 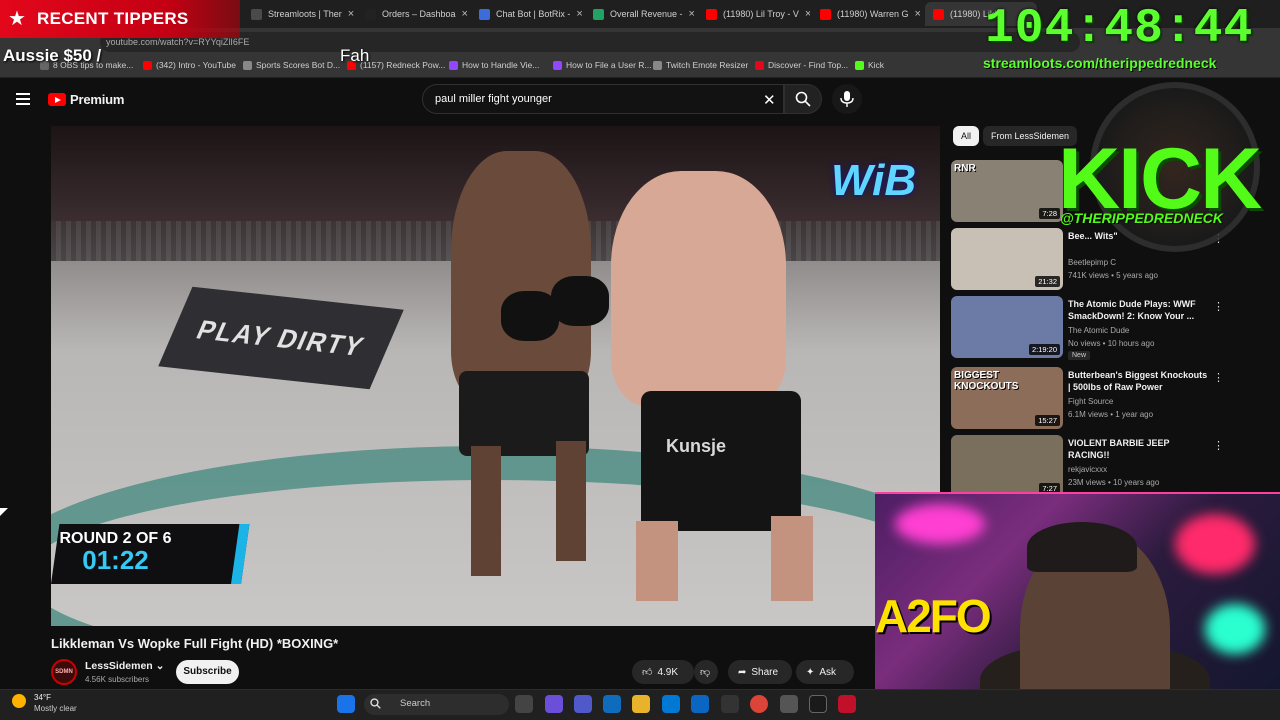 What do you see at coordinates (671, 704) in the screenshot?
I see `store-icon` at bounding box center [671, 704].